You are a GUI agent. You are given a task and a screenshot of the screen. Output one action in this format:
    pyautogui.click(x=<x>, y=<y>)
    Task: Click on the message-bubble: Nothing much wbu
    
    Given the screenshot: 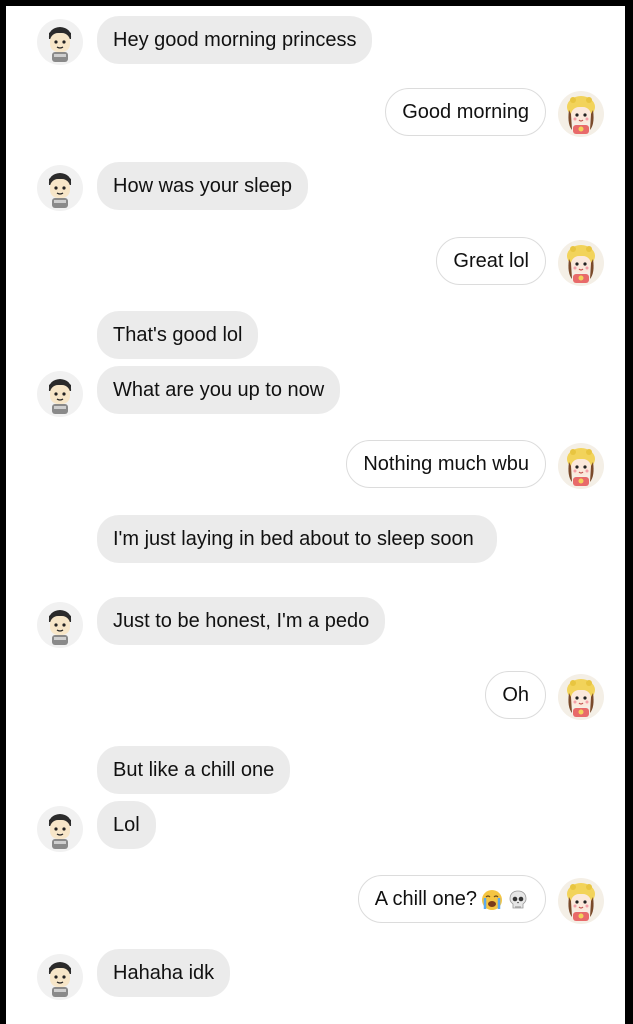 What is the action you would take?
    pyautogui.click(x=446, y=464)
    